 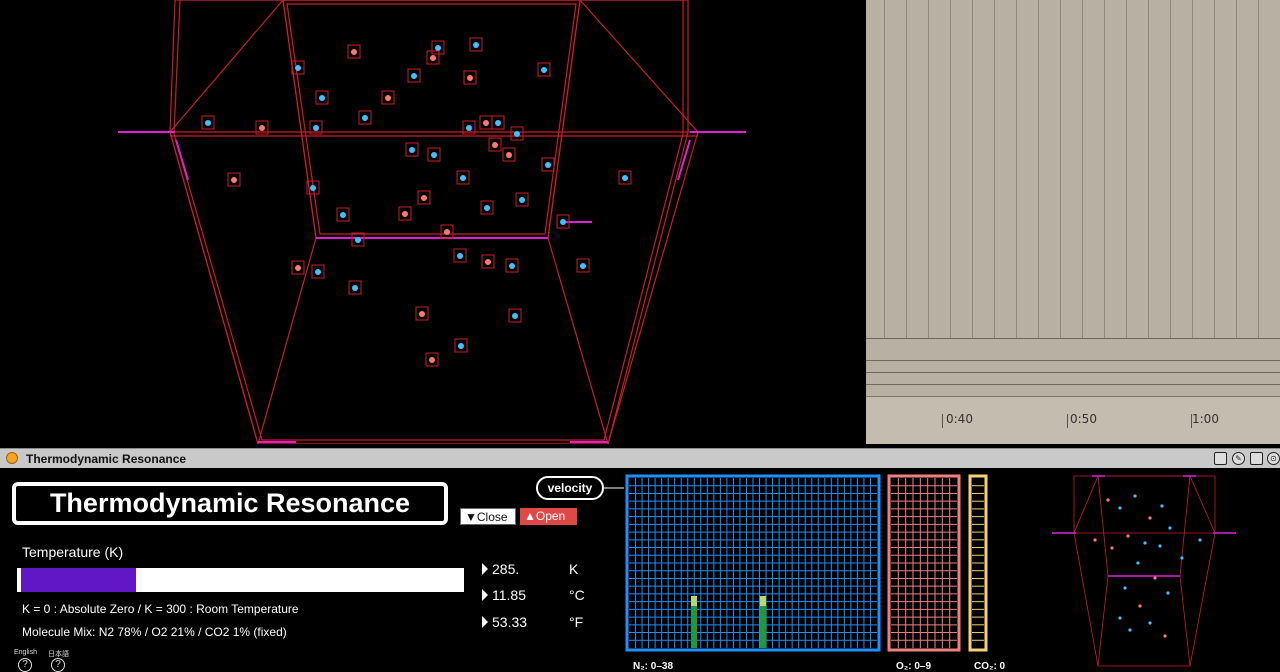 I want to click on fahrenheit-number-box: 53.33, so click(x=504, y=622).